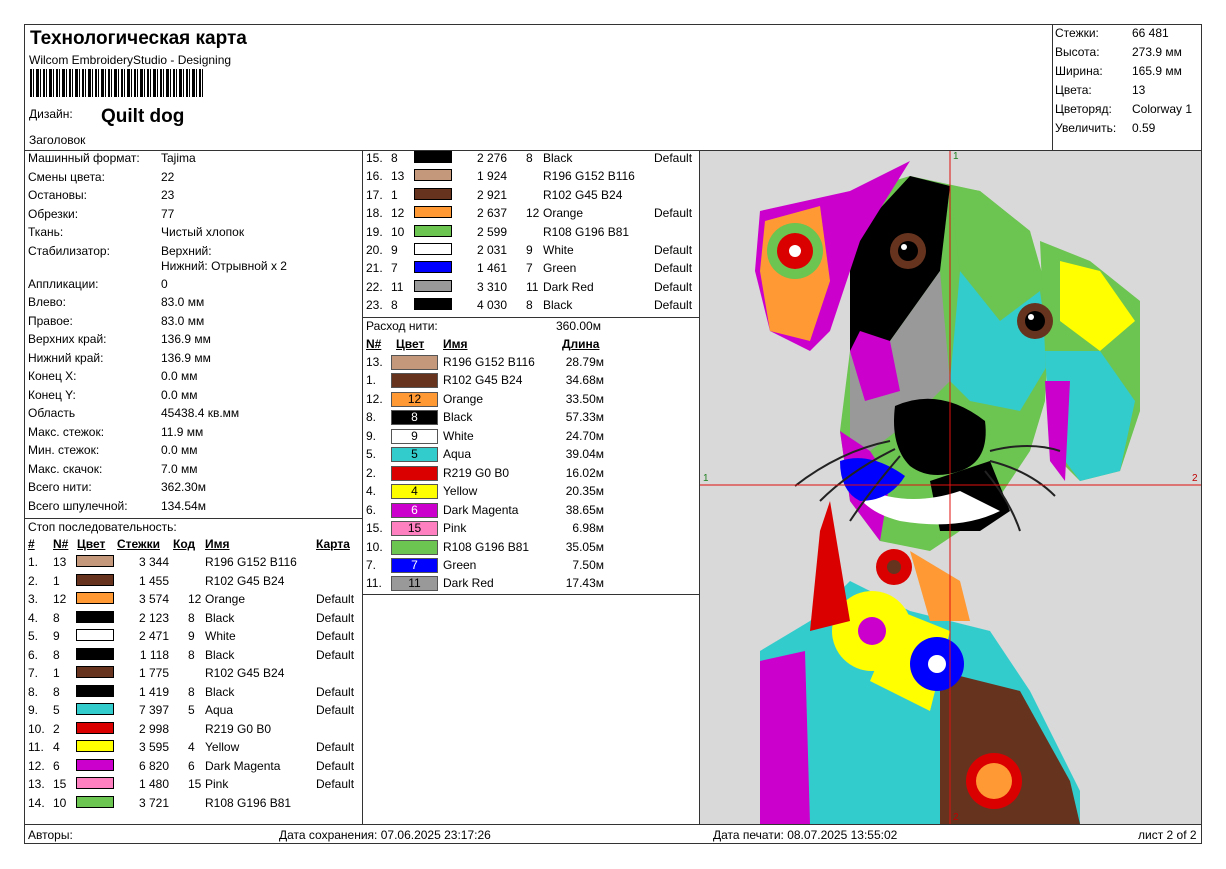 The width and height of the screenshot is (1226, 869). Describe the element at coordinates (583, 194) in the screenshot. I see `stop-name: R102 G45 B24` at that location.